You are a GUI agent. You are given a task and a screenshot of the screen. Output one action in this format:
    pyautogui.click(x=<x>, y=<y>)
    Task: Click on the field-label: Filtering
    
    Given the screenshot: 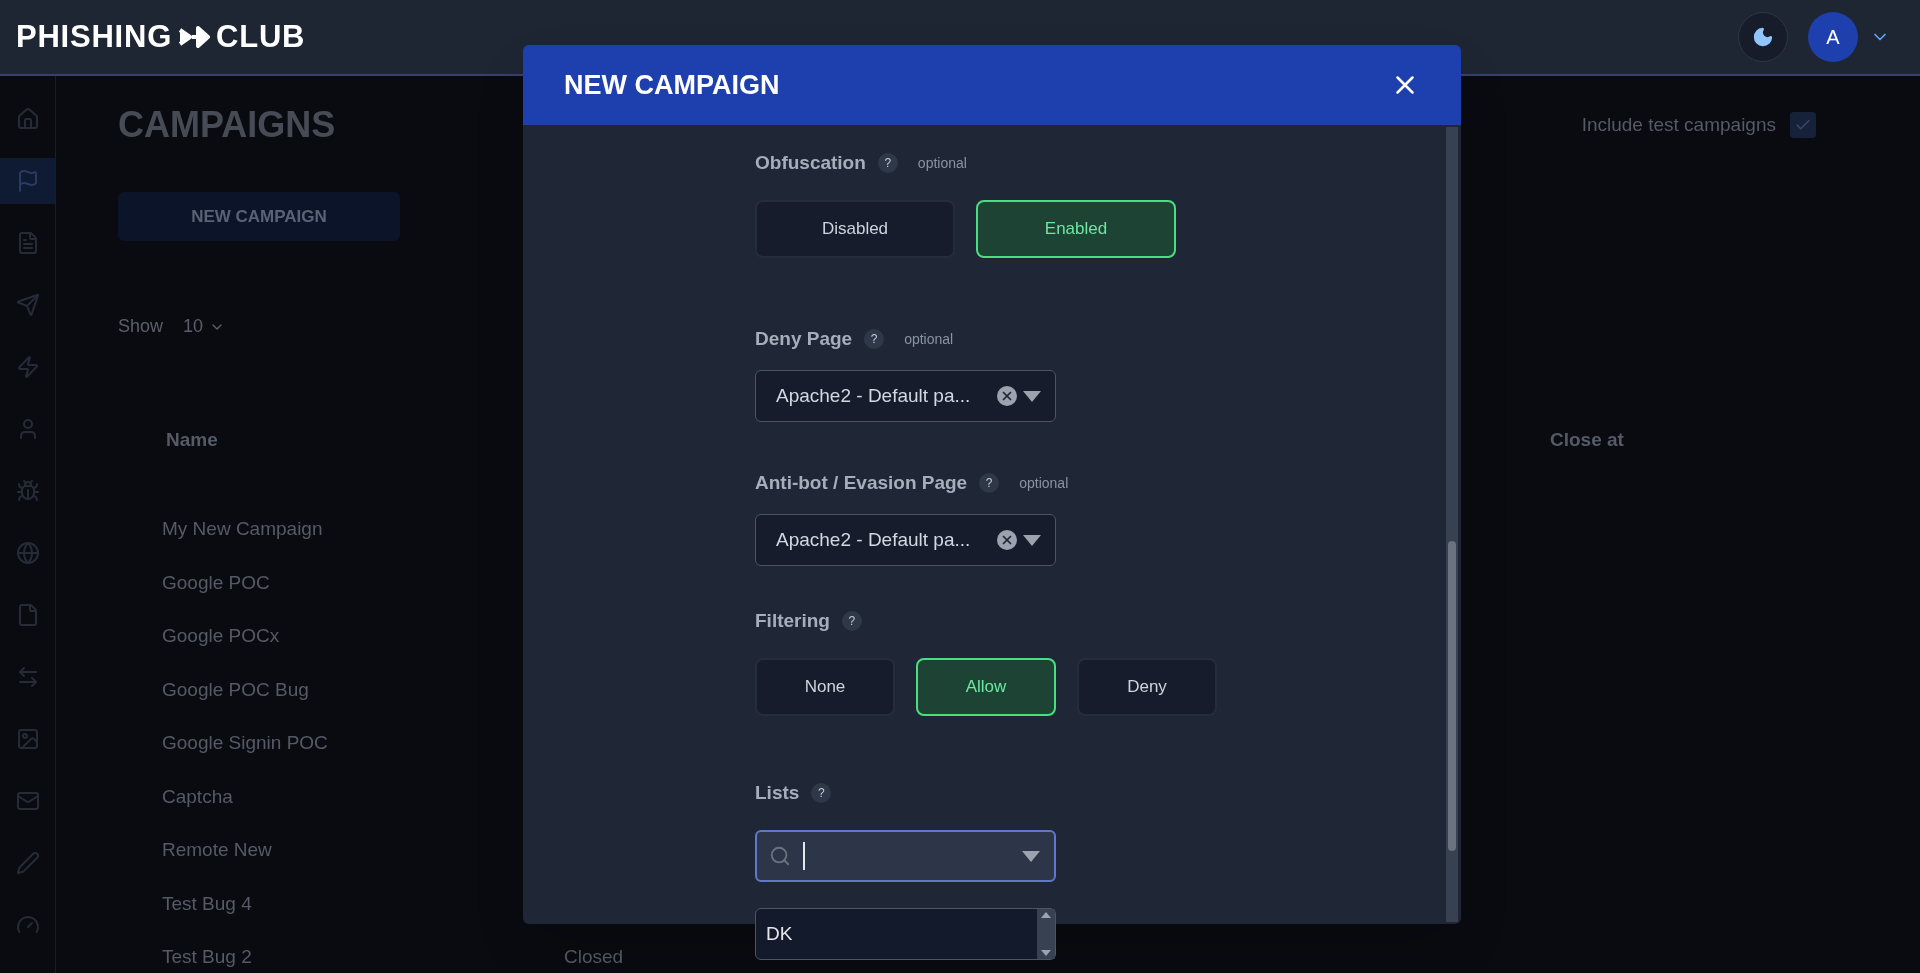 What is the action you would take?
    pyautogui.click(x=792, y=620)
    